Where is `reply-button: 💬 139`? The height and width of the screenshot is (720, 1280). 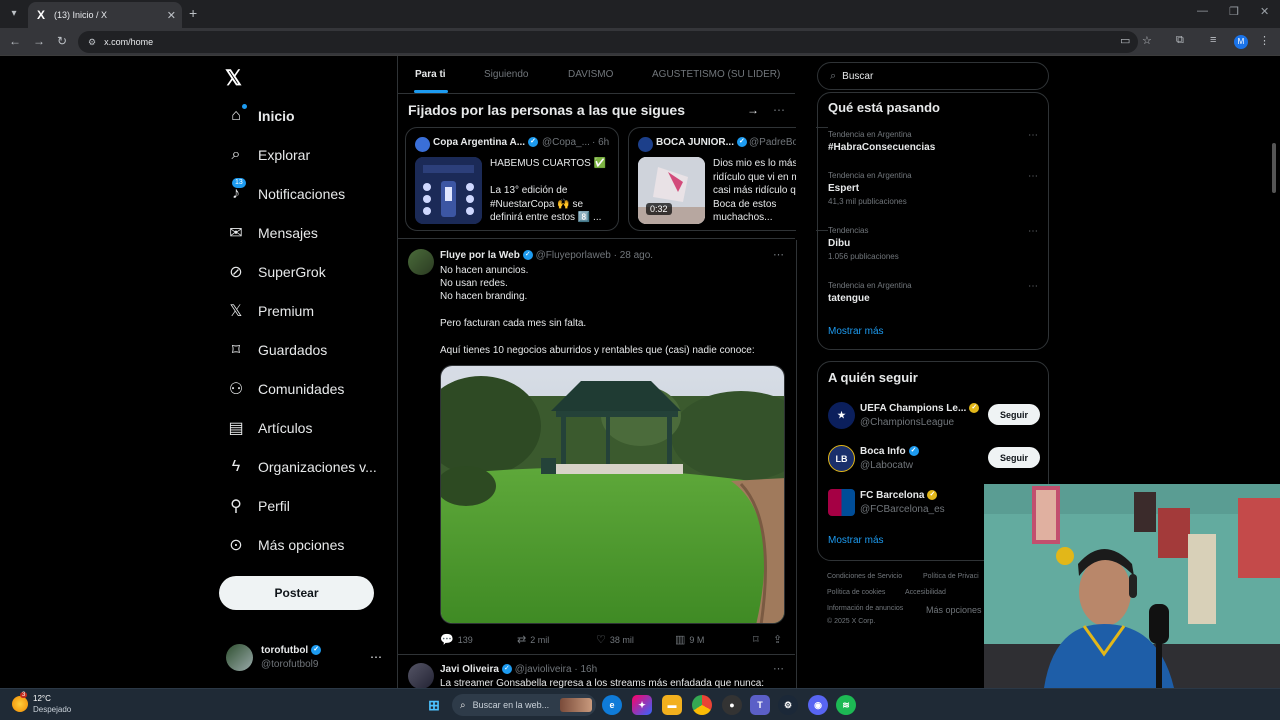
reply-button: 💬 139 is located at coordinates (456, 639).